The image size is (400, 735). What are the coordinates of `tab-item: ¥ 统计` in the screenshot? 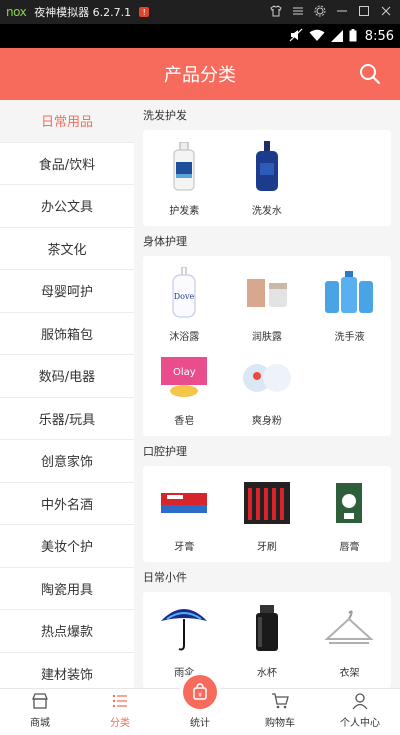 It's located at (200, 705).